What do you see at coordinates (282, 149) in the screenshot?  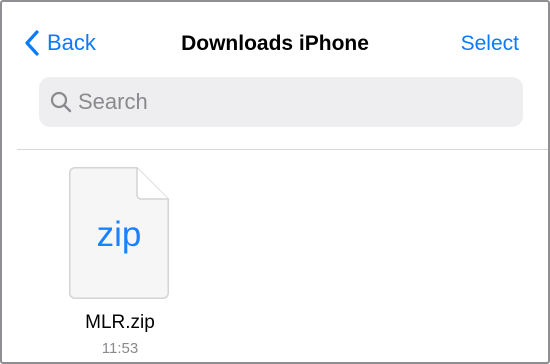 I see `header-divider` at bounding box center [282, 149].